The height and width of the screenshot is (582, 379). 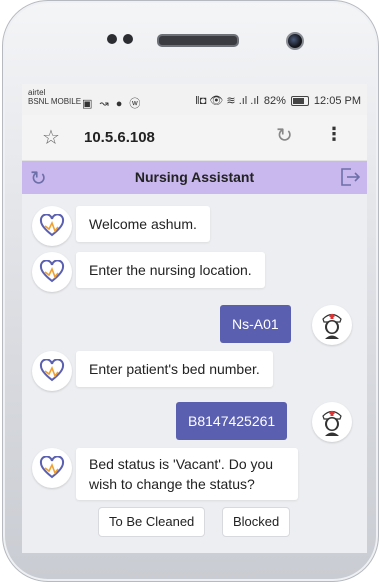 I want to click on carrier-info: airtel BSNL MOBILE, so click(x=54, y=97).